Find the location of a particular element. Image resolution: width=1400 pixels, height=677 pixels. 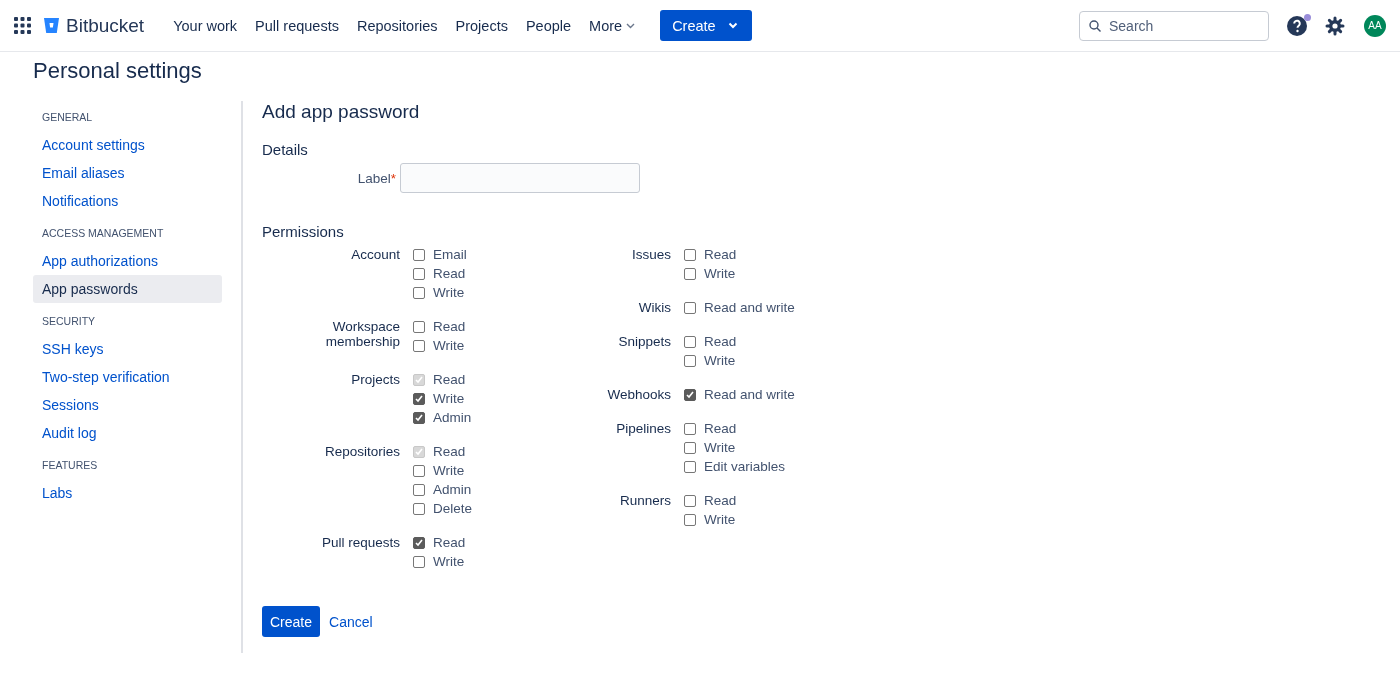

permission-group-label: Pipelines is located at coordinates (643, 429).